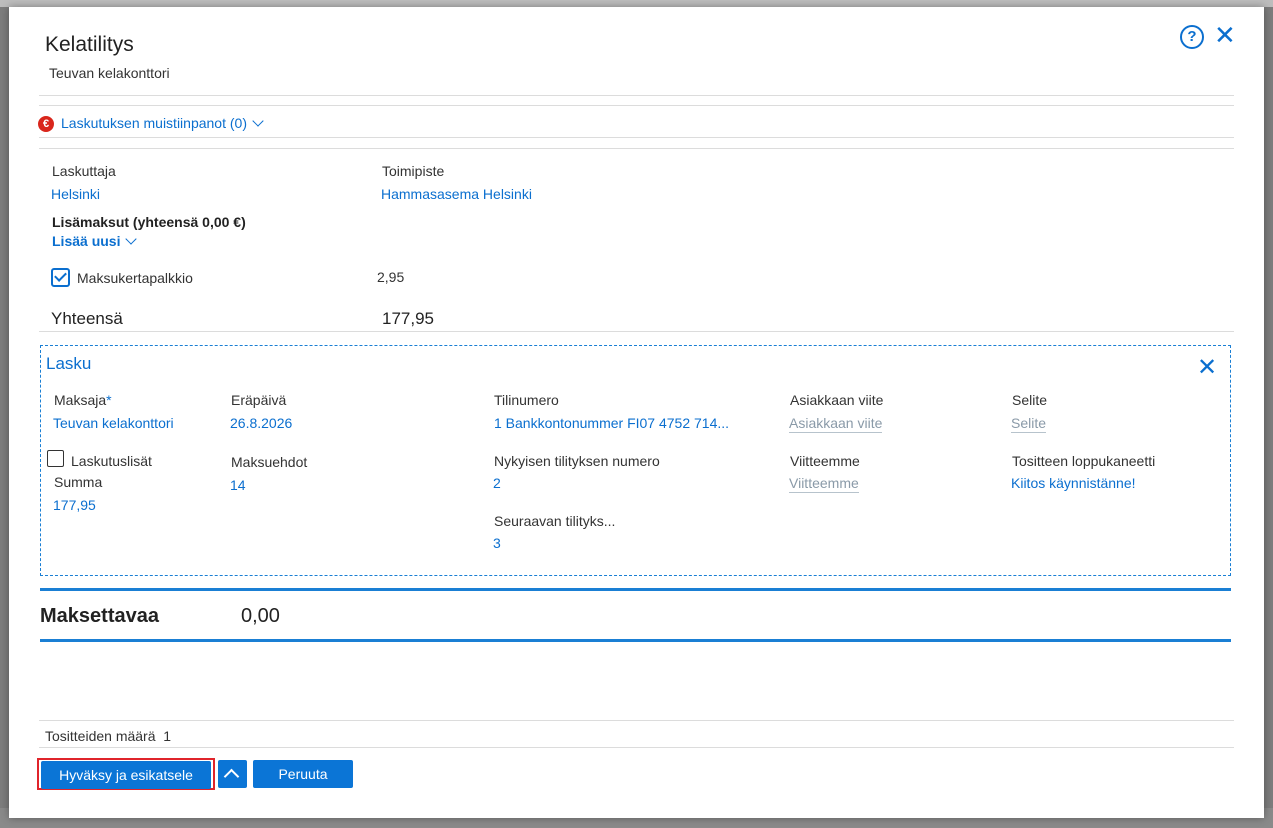 The height and width of the screenshot is (828, 1273). What do you see at coordinates (84, 171) in the screenshot?
I see `biller-label: Laskuttaja` at bounding box center [84, 171].